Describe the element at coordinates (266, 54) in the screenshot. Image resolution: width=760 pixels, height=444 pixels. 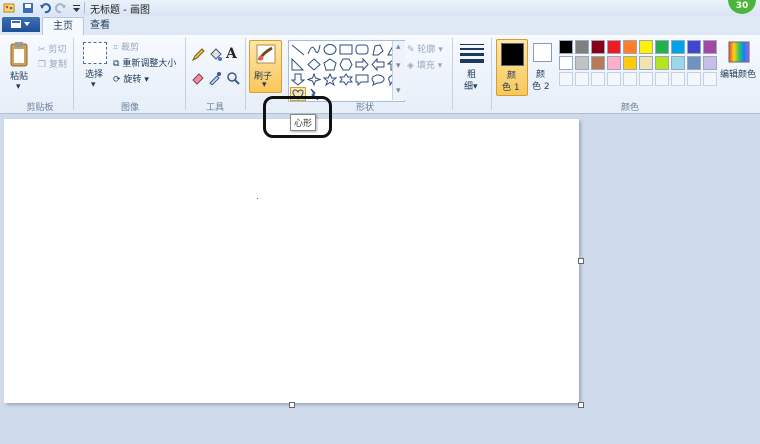
I see `brush-icon` at that location.